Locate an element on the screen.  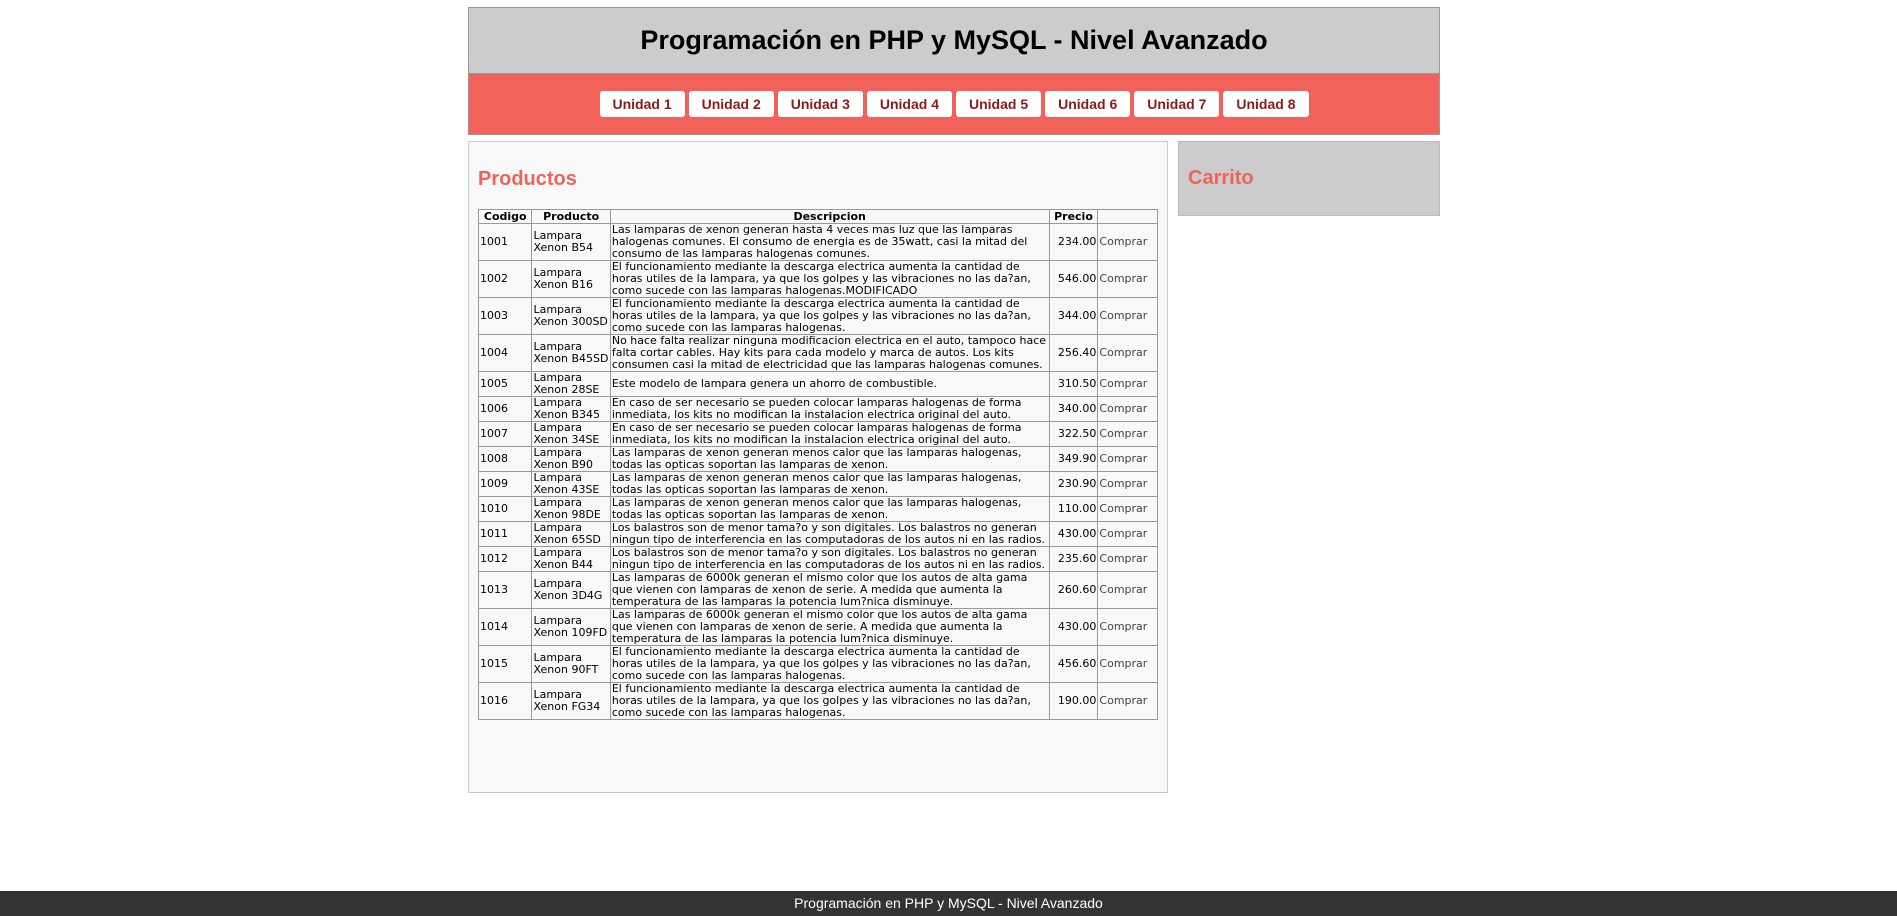
cell-precio: 230.90 is located at coordinates (1073, 484).